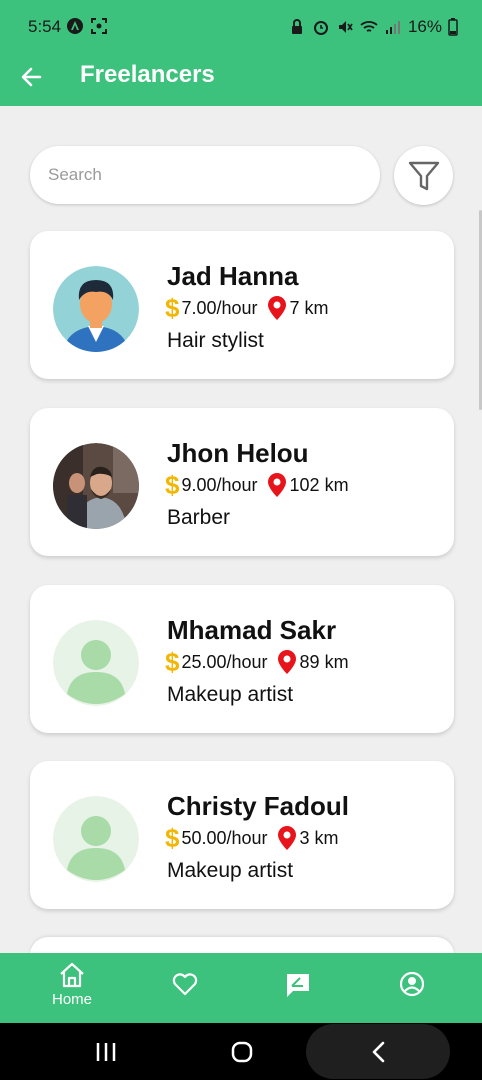  Describe the element at coordinates (453, 27) in the screenshot. I see `battery-icon` at that location.